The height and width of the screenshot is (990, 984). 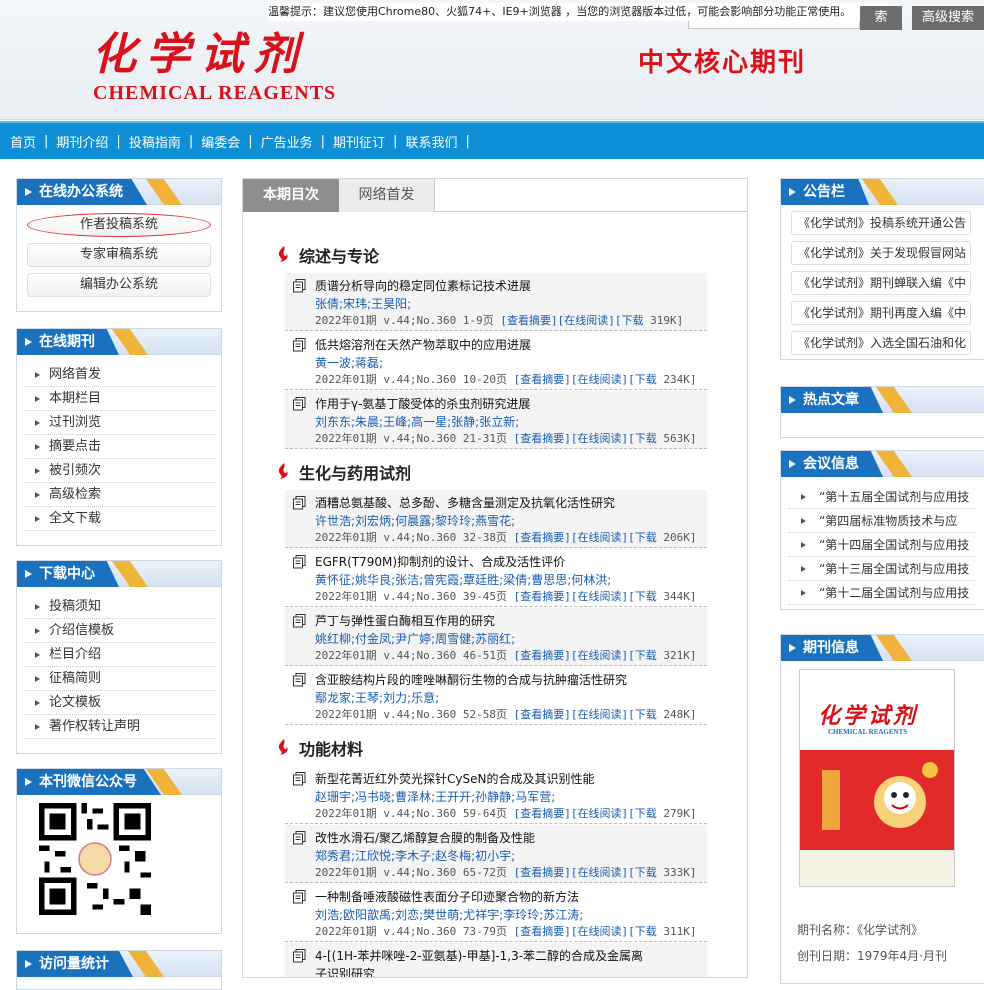 What do you see at coordinates (882, 593) in the screenshot?
I see `list-item: “第十二届全国试剂与应用技` at bounding box center [882, 593].